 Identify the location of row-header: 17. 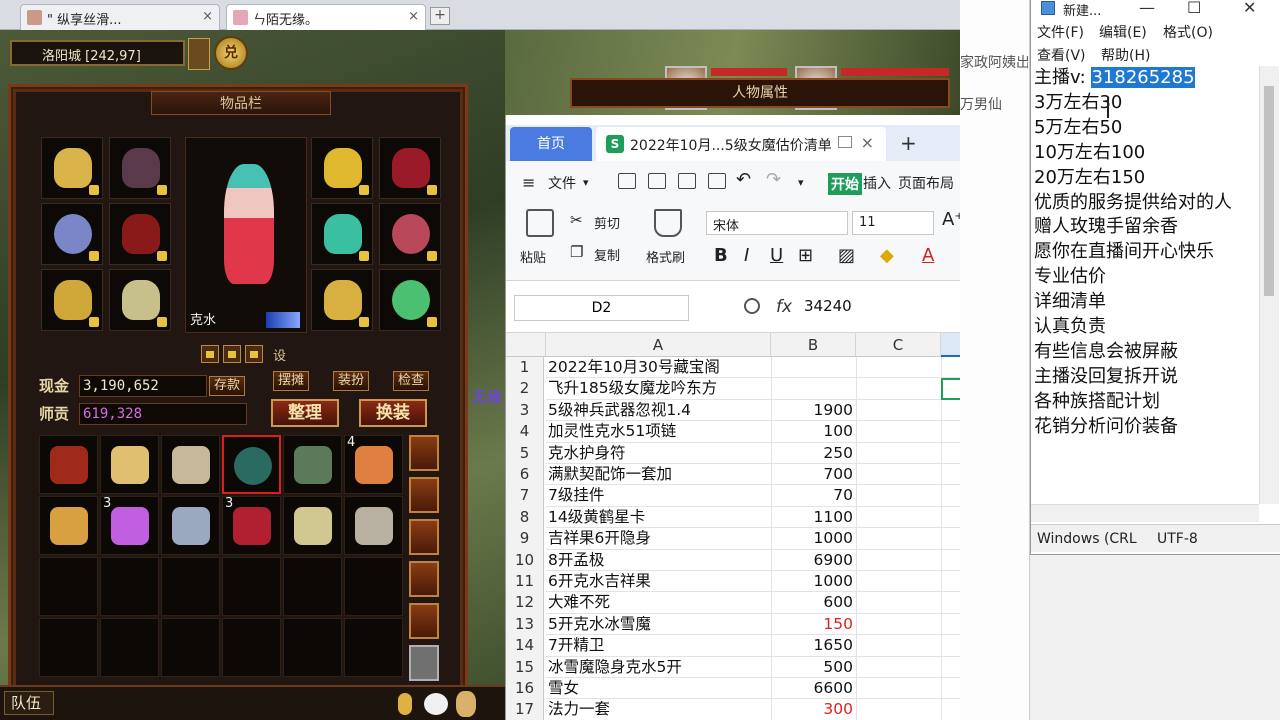
(525, 709).